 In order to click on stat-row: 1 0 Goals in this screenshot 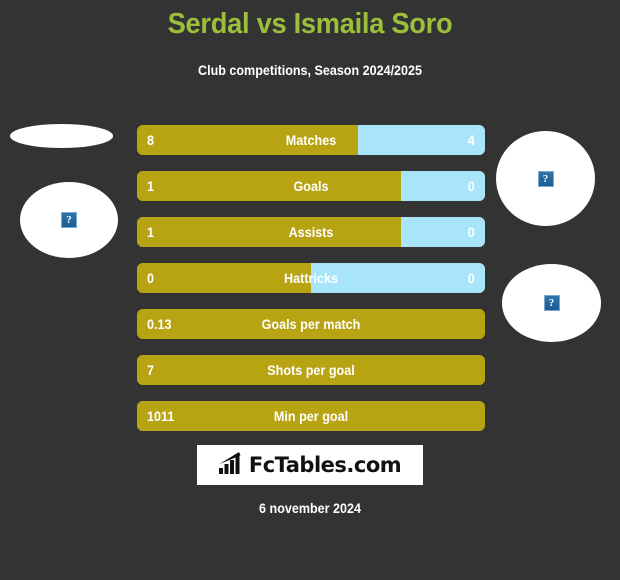, I will do `click(311, 186)`.